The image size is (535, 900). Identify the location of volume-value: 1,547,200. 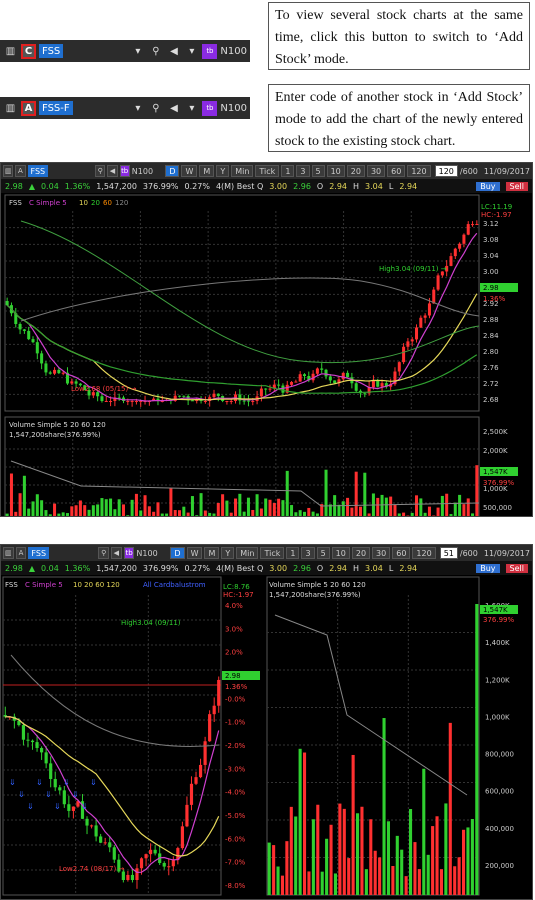
(116, 568).